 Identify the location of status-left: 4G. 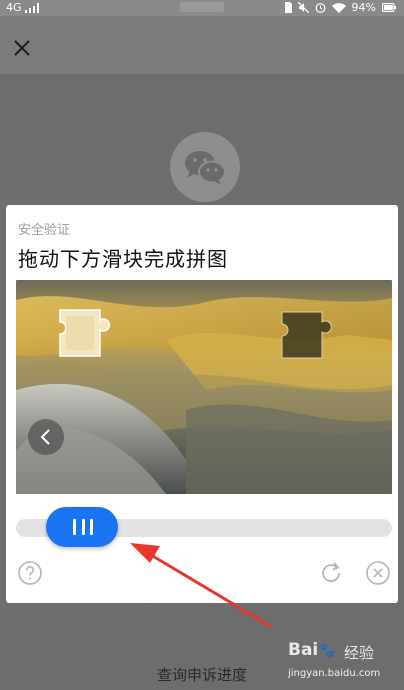
(22, 7).